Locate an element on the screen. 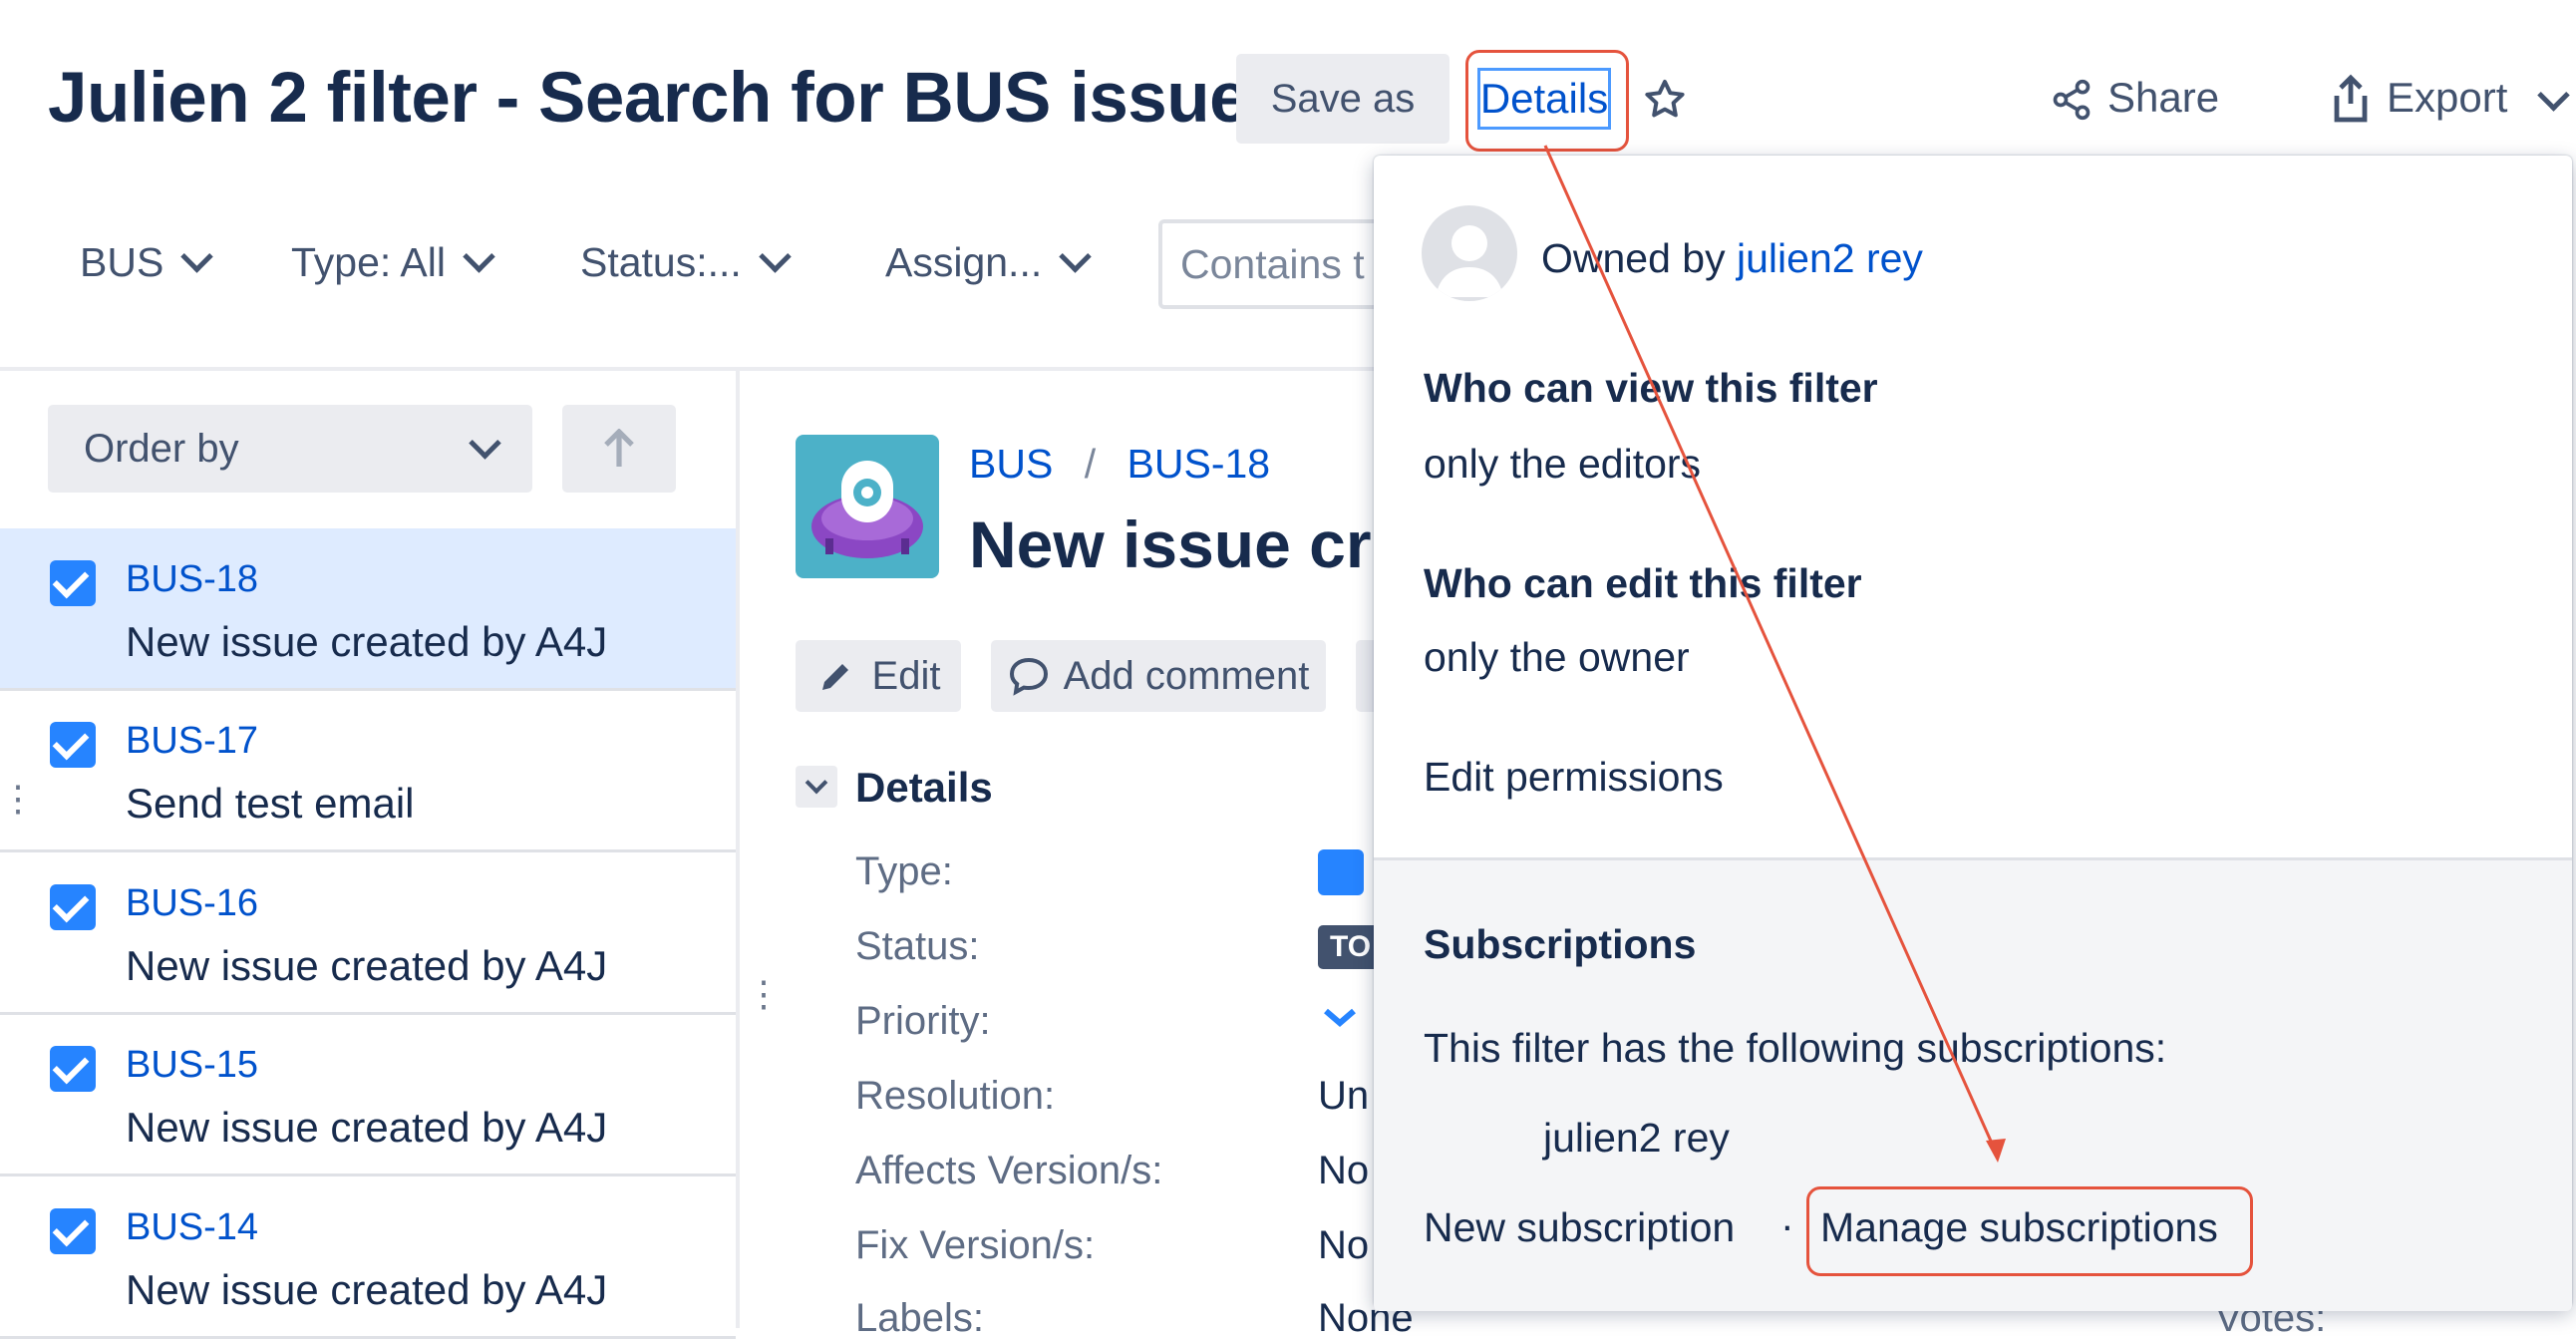 This screenshot has width=2576, height=1341. annotation-arrow is located at coordinates (1774, 654).